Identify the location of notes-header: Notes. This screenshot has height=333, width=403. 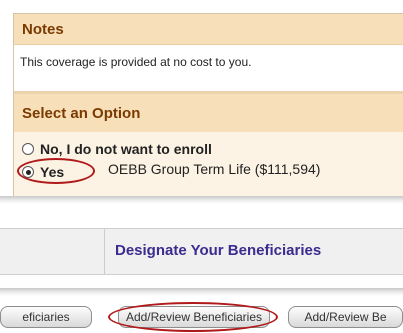
(208, 29).